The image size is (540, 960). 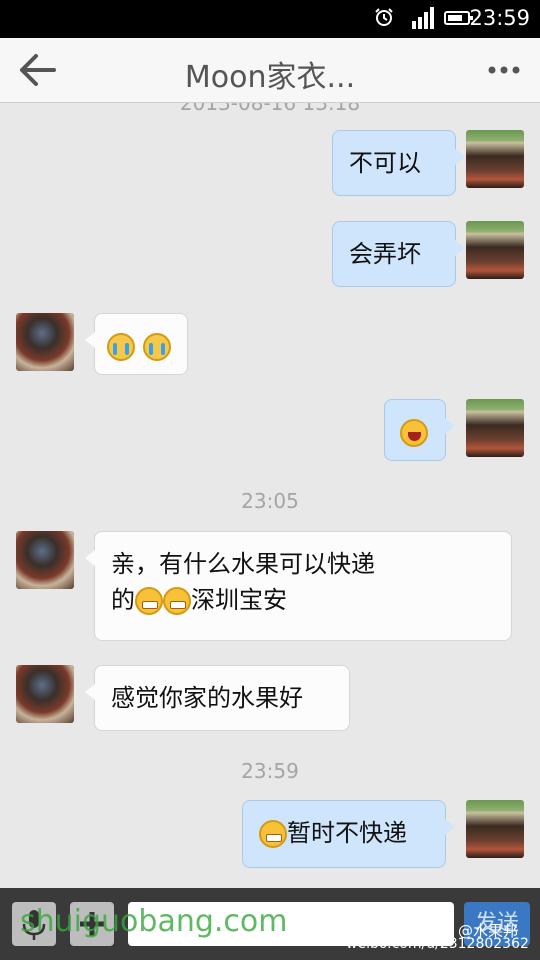 I want to click on message-bubble: 不可以, so click(x=398, y=163).